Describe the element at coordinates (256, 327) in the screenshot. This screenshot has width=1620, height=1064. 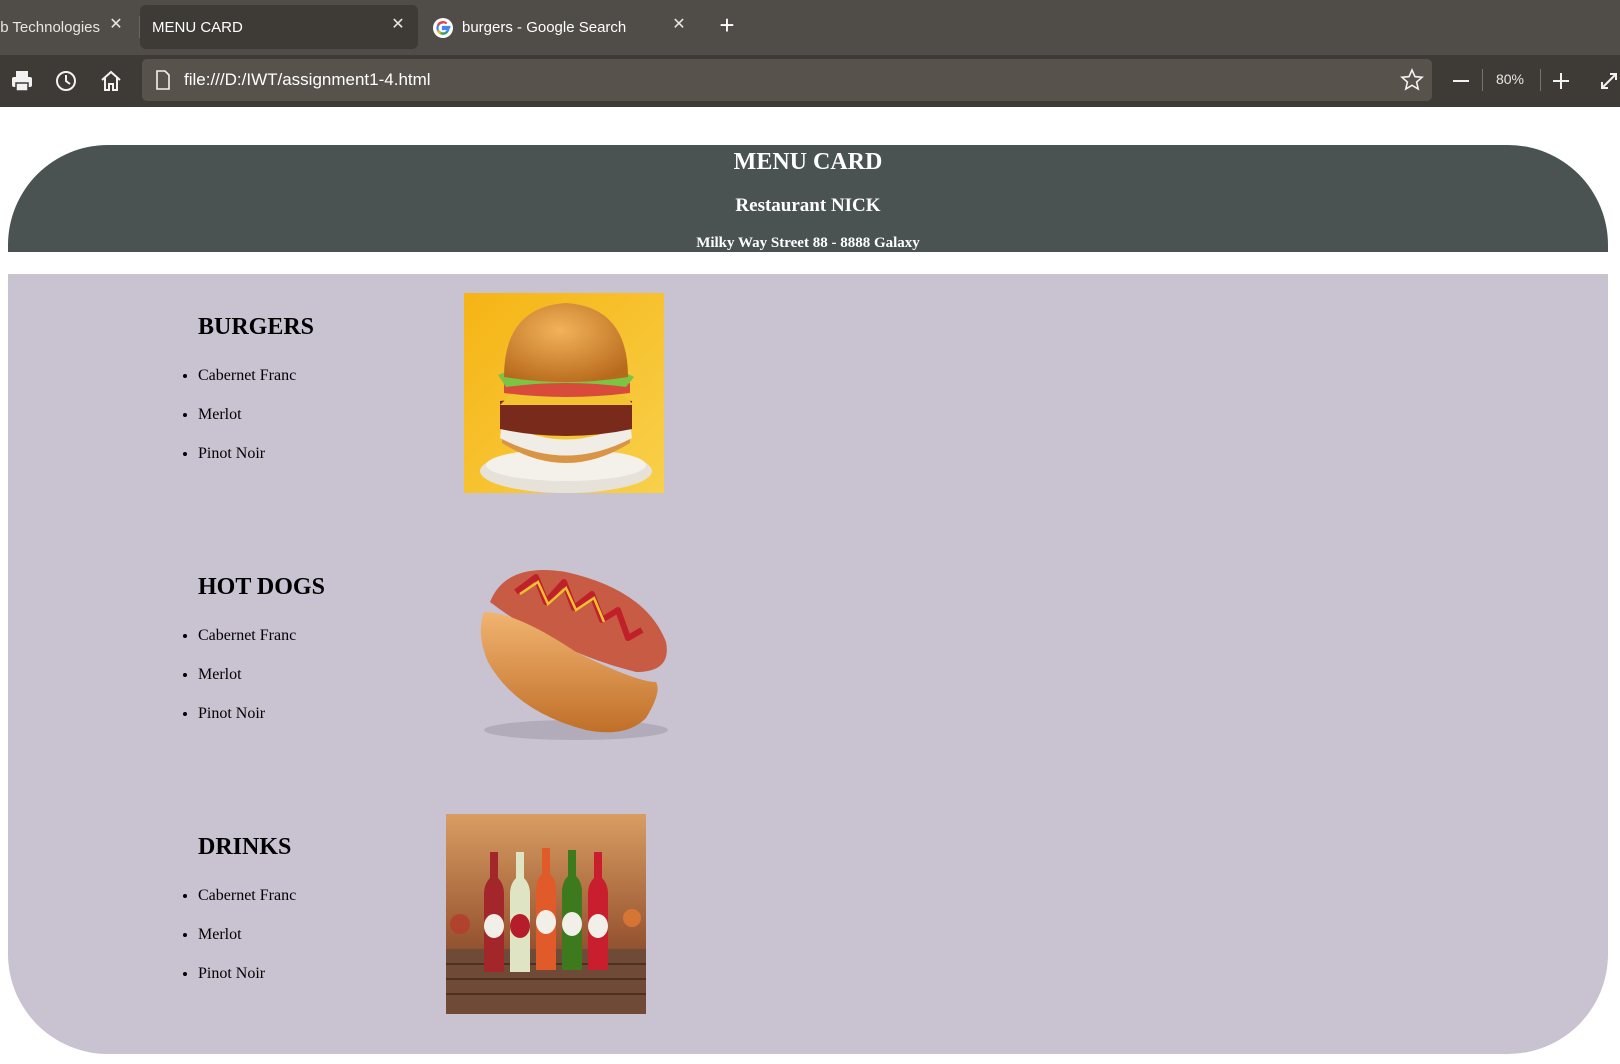
I see `section-heading: BURGERS` at that location.